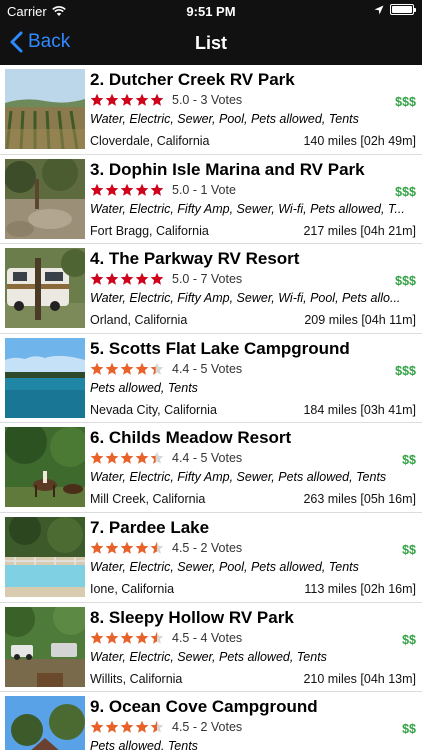  Describe the element at coordinates (166, 638) in the screenshot. I see `rating: 4.5 - 4 Votes` at that location.